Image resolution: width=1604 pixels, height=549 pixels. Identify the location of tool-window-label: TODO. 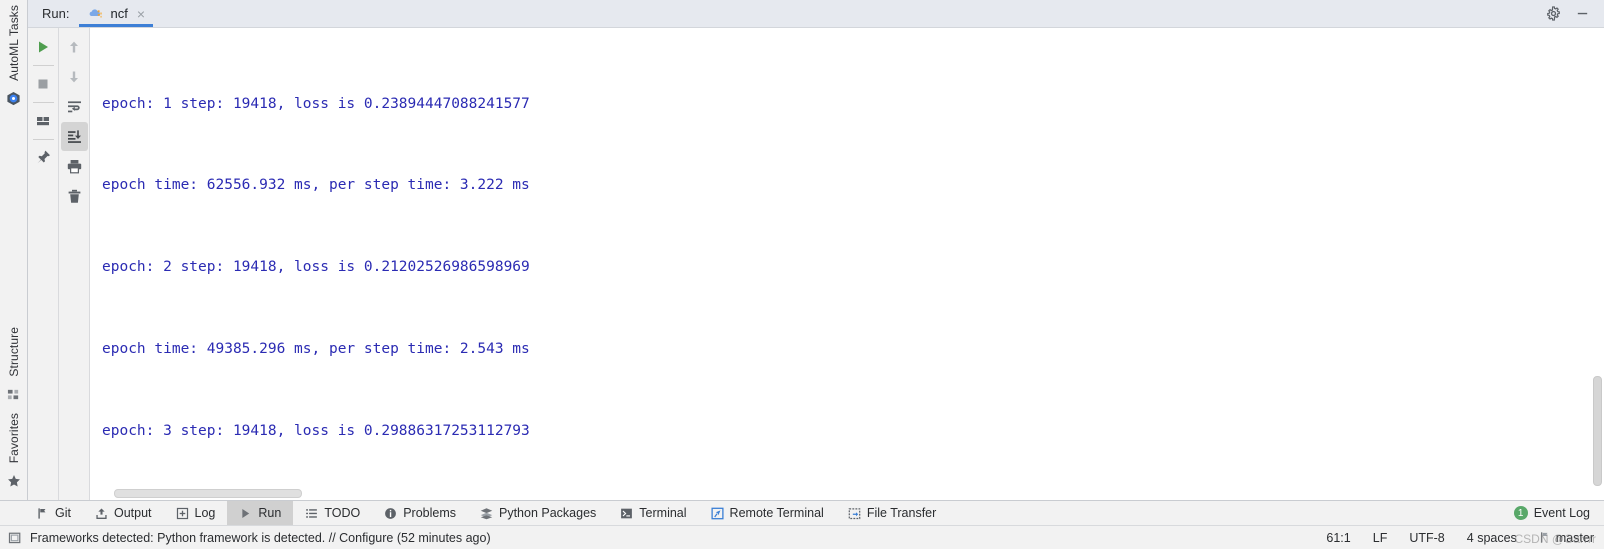
(342, 513).